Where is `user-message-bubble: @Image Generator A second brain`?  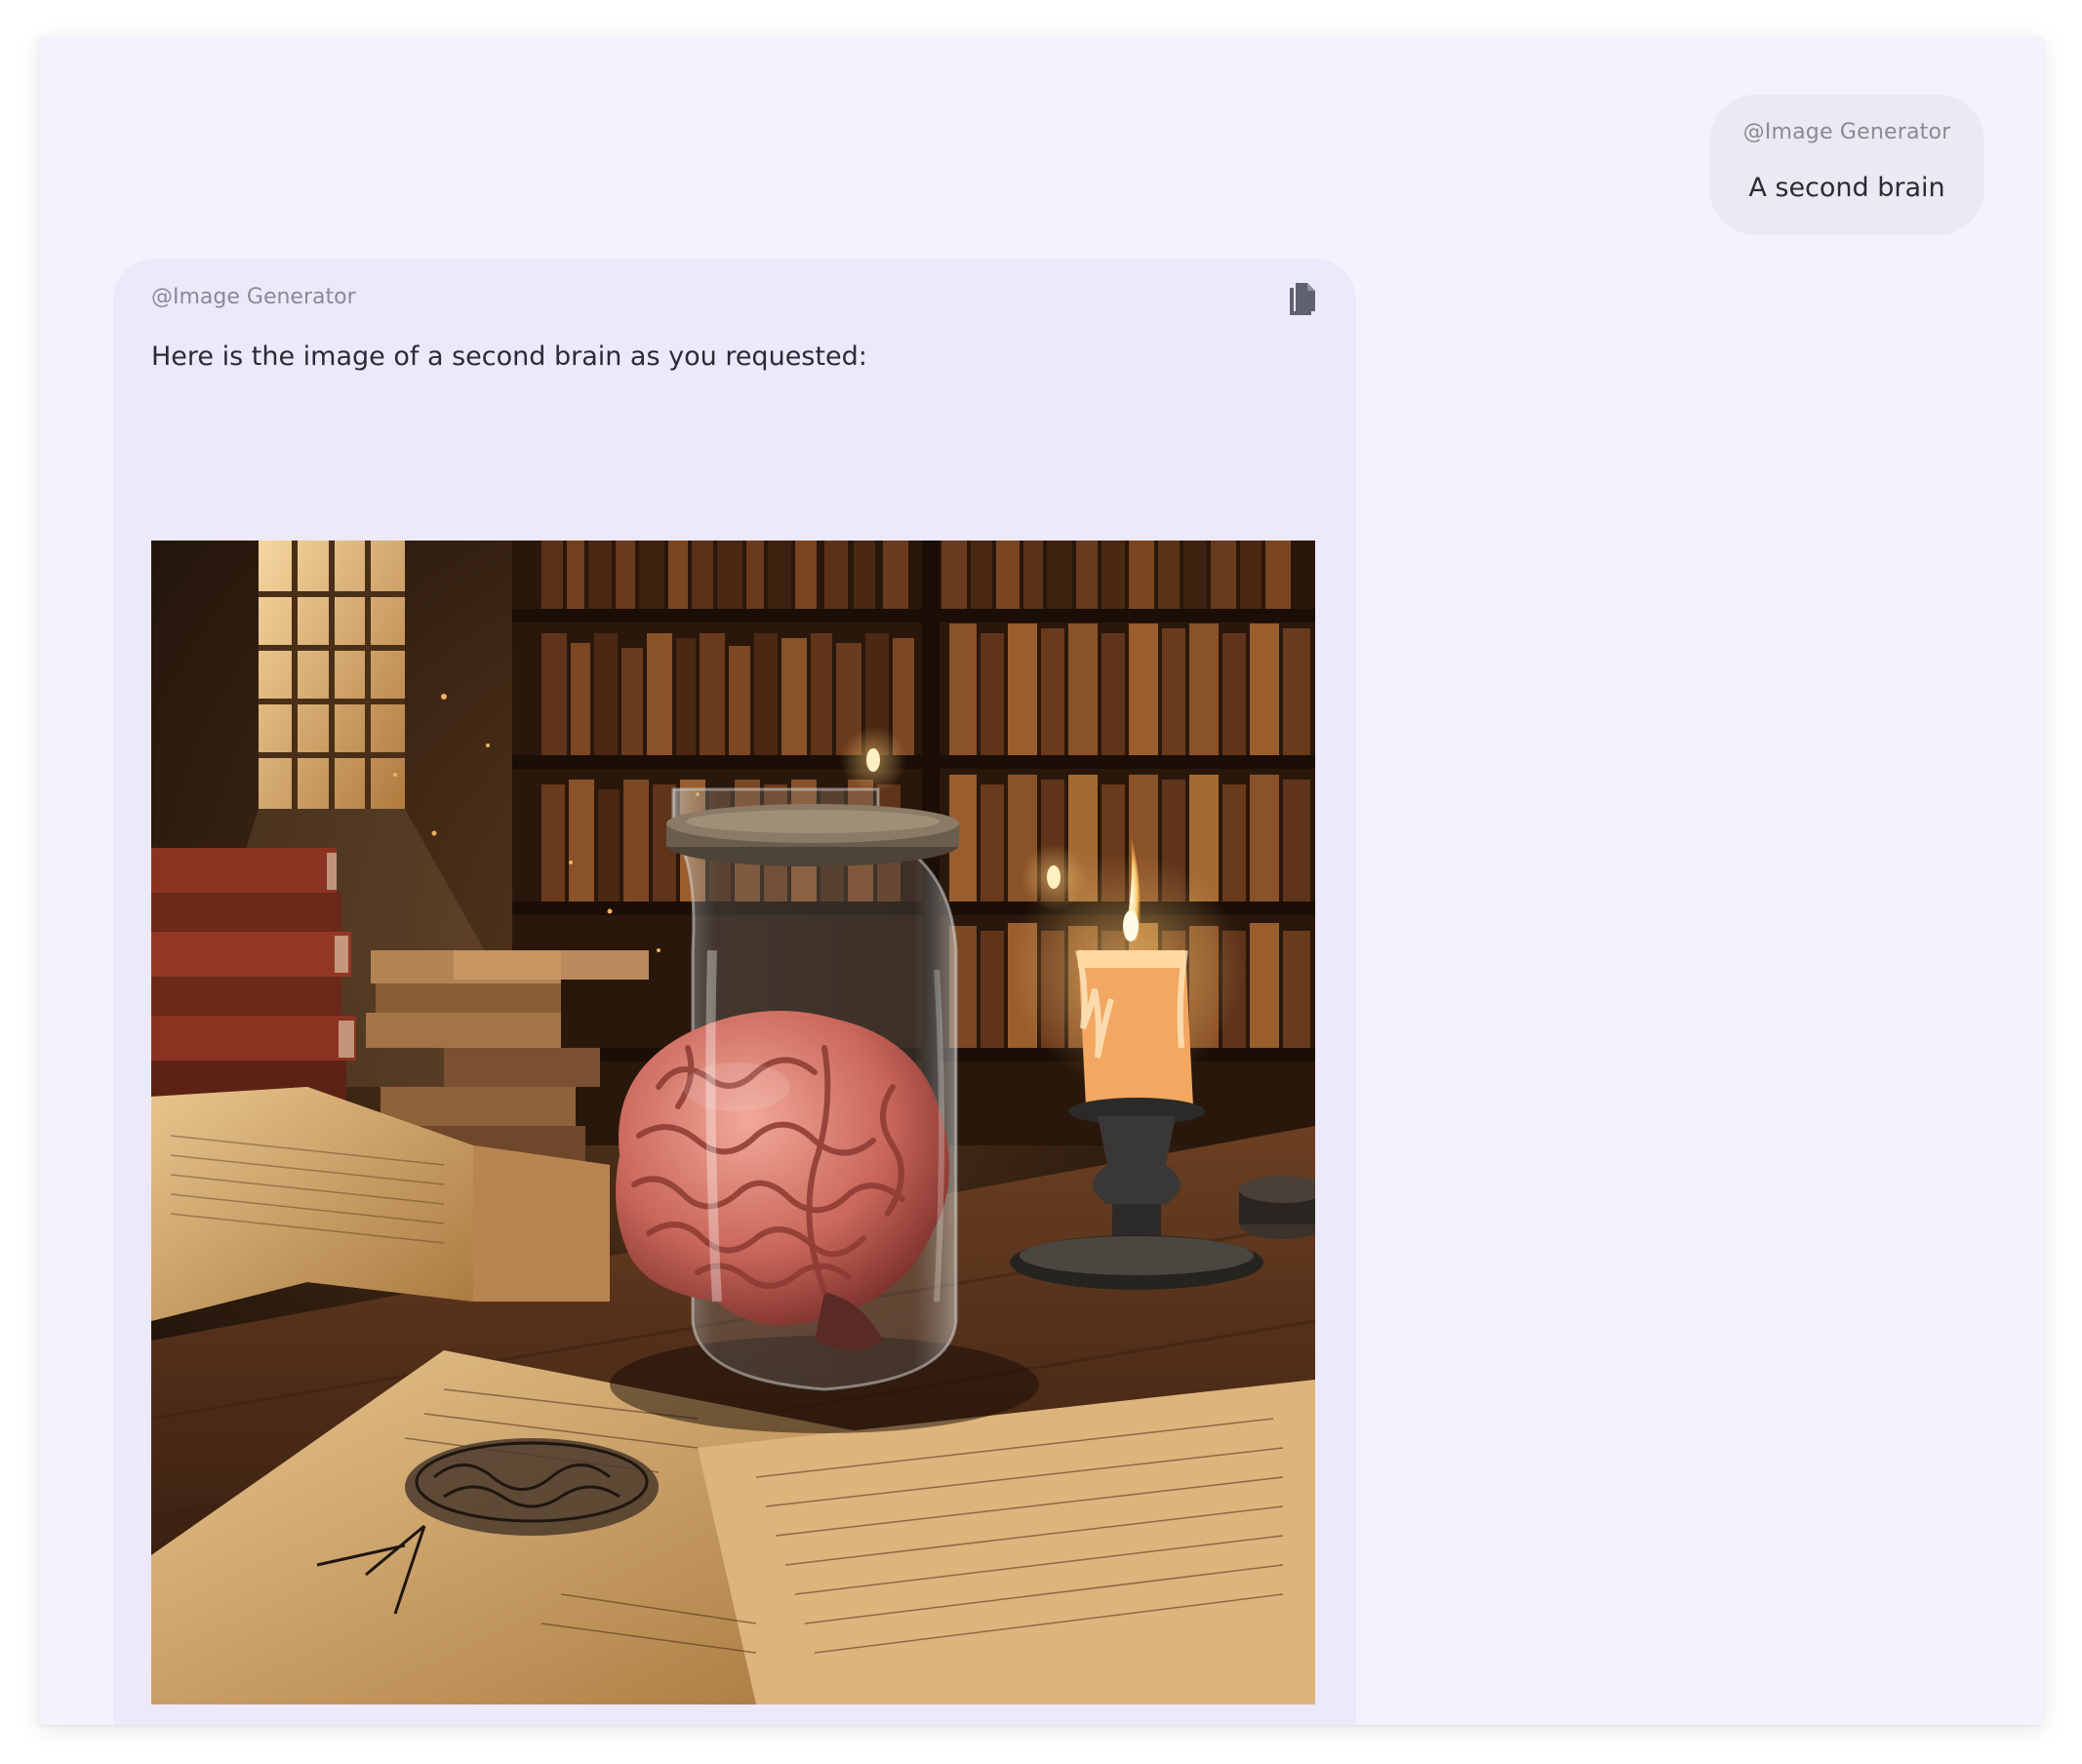
user-message-bubble: @Image Generator A second brain is located at coordinates (1846, 165).